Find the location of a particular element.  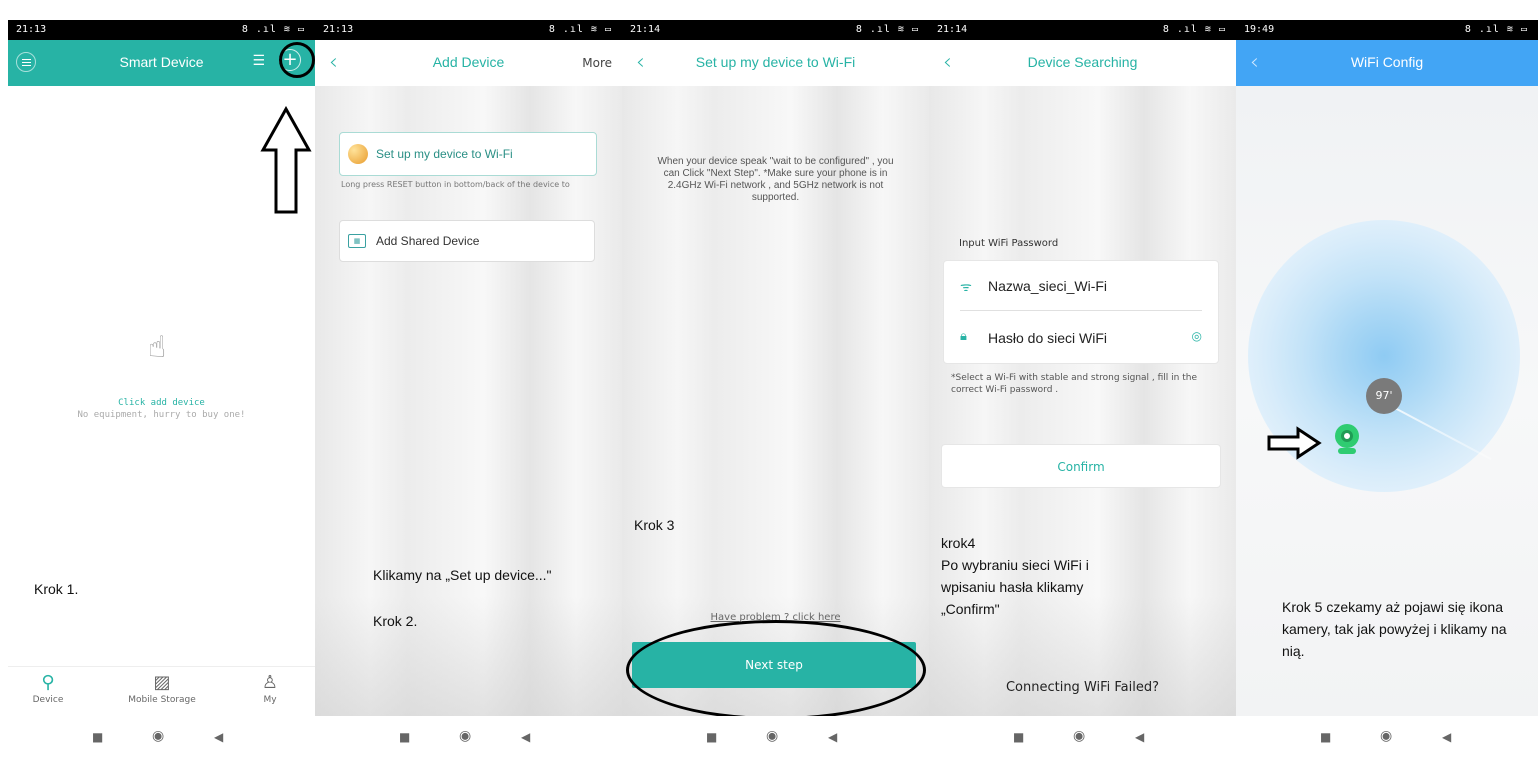

add-shared-device-option: ▦ Add Shared Device is located at coordinates (467, 241).